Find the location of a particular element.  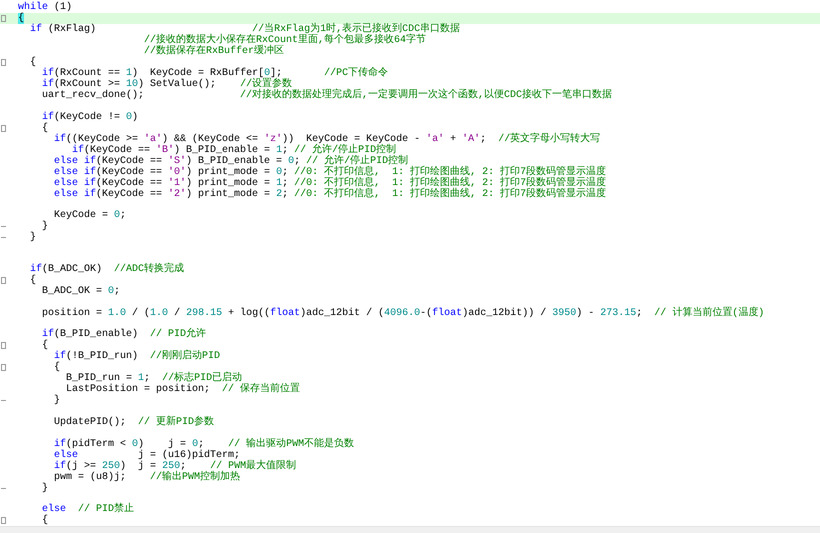

code-line: position = 1.0 / (1.0 / 298.15 + log((float)adc_12bit / (4096.0-(float)adc_12bit)) / 3950) - 273.15; // 计算当前位置(温度) is located at coordinates (402, 313).